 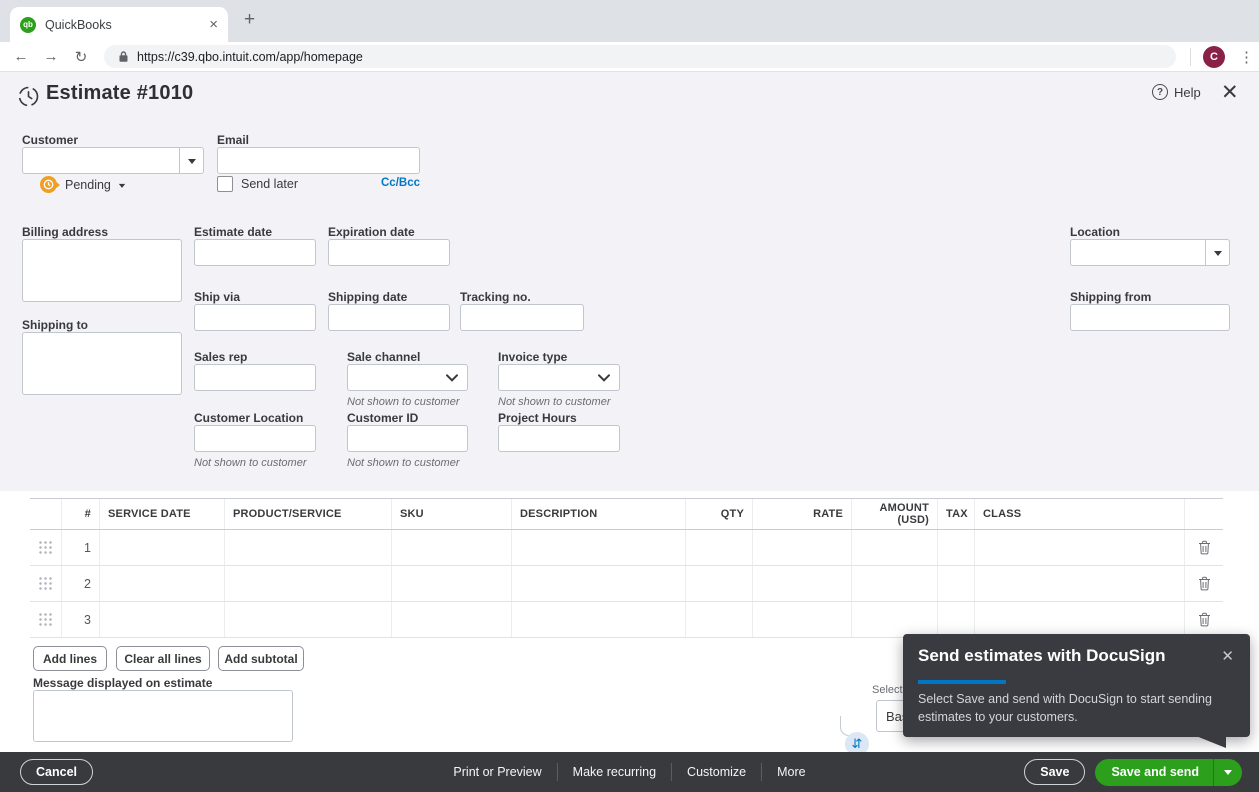 I want to click on new-tab-button: +, so click(x=249, y=20).